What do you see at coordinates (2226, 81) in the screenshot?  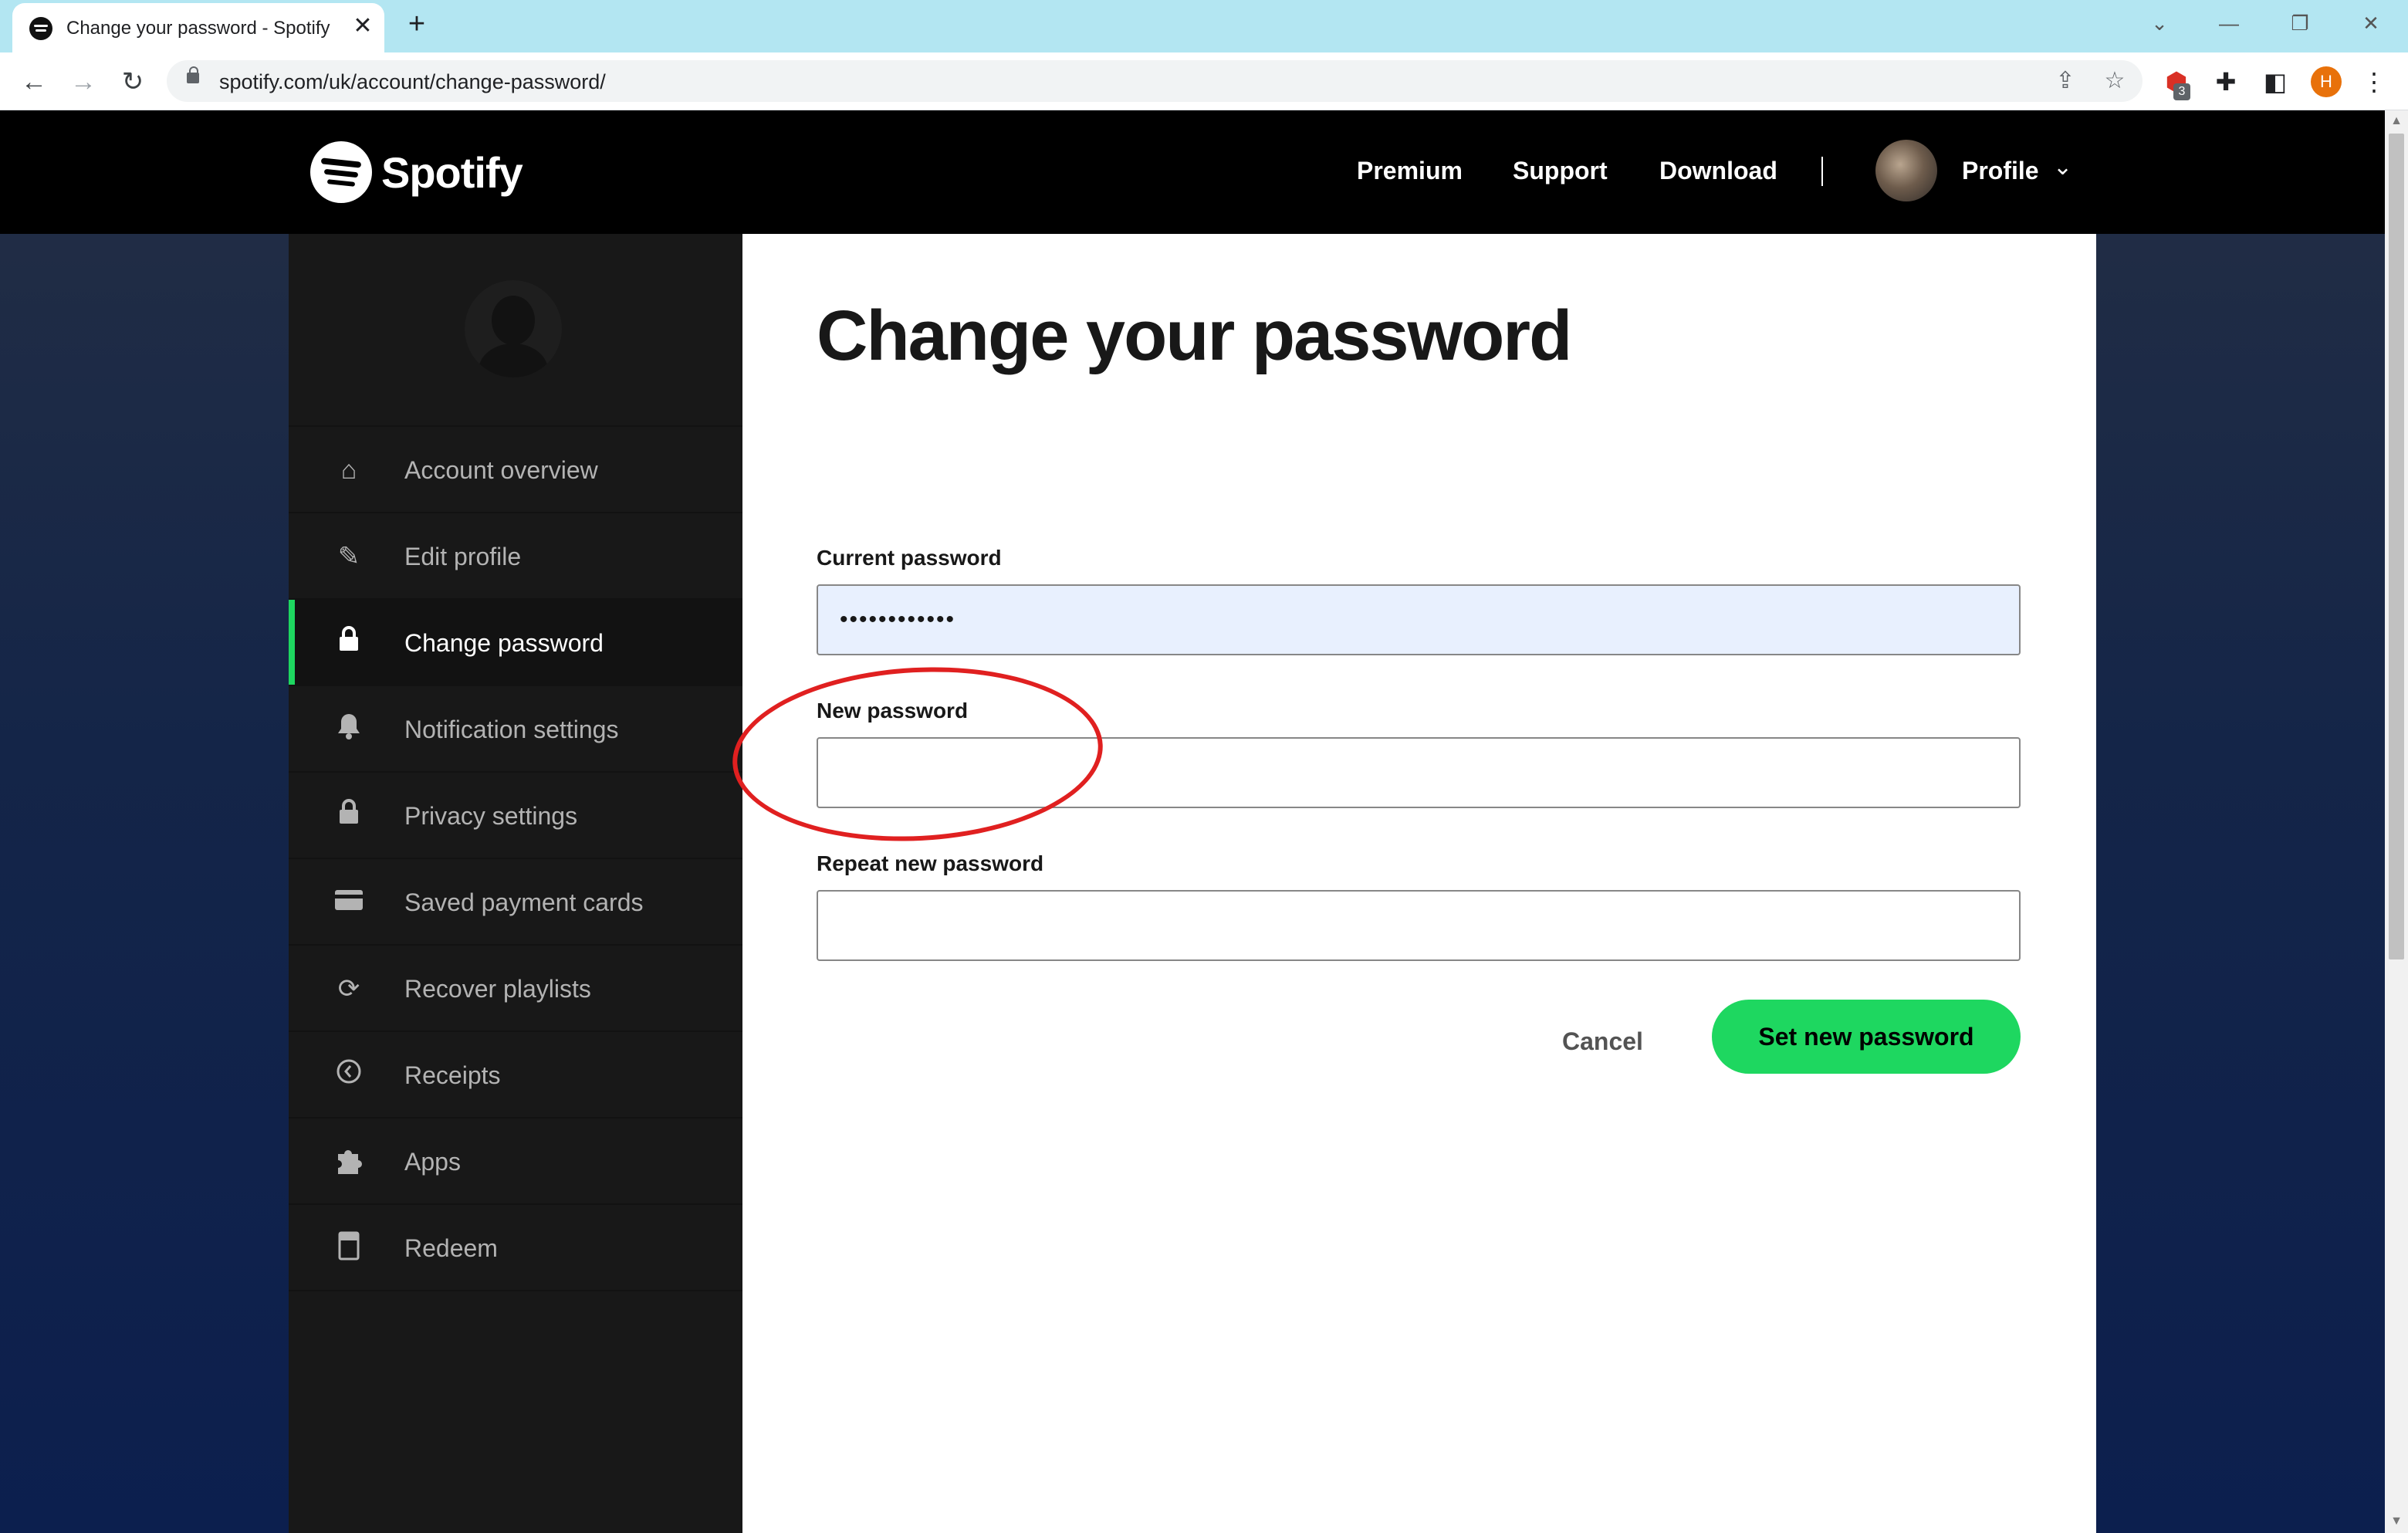 I see `extensions-puzzle-icon: ✚` at bounding box center [2226, 81].